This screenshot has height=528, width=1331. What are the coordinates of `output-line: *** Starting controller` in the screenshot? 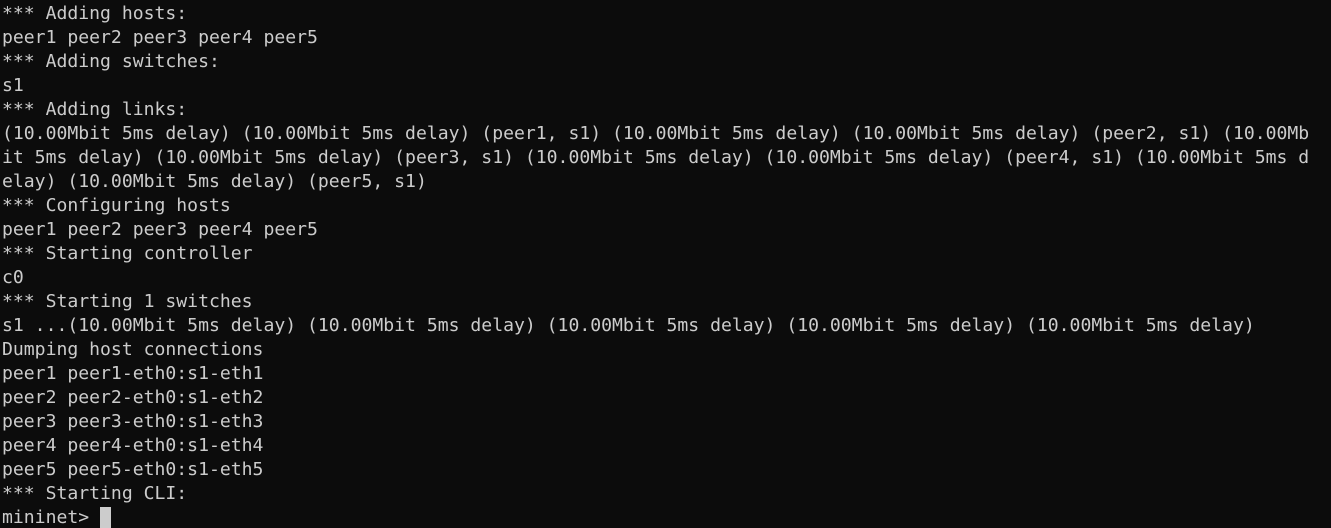 It's located at (127, 253).